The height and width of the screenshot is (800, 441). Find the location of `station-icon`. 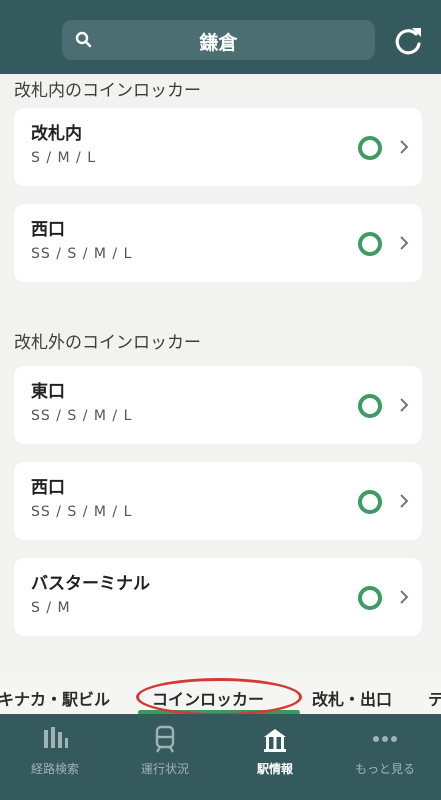

station-icon is located at coordinates (275, 740).